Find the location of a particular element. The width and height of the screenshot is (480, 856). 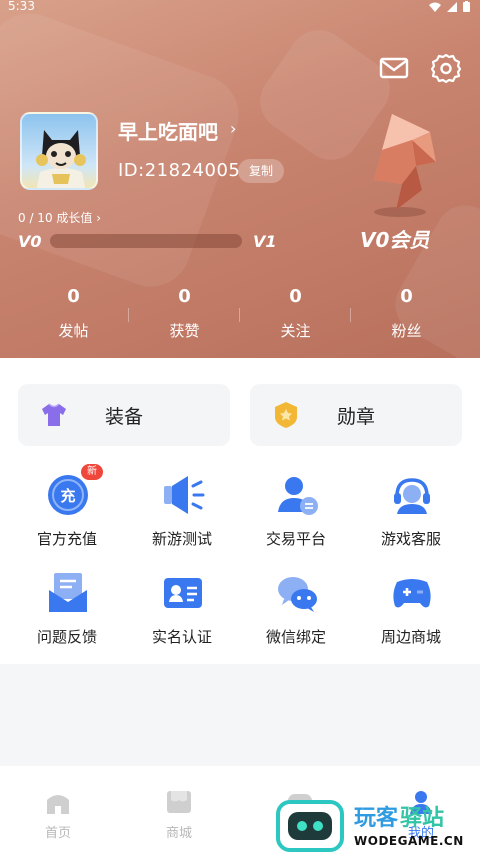

equipment-label: 装备 is located at coordinates (123, 417).